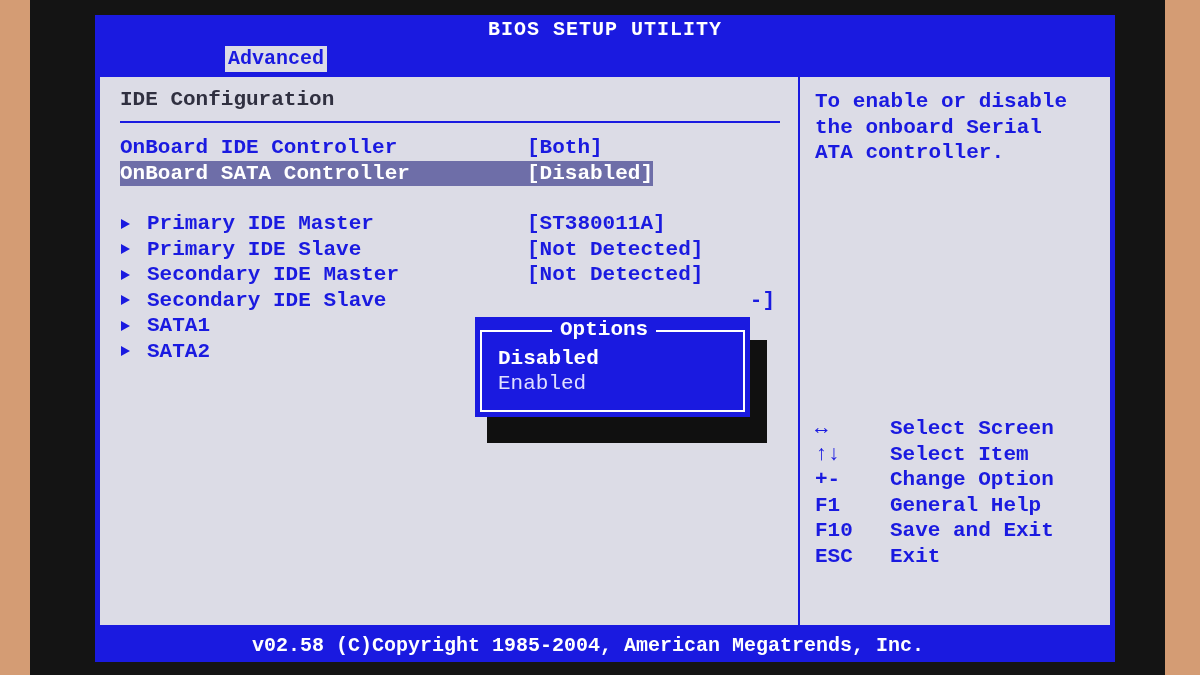  I want to click on submenu-item: Secondary IDE Slave, so click(267, 300).